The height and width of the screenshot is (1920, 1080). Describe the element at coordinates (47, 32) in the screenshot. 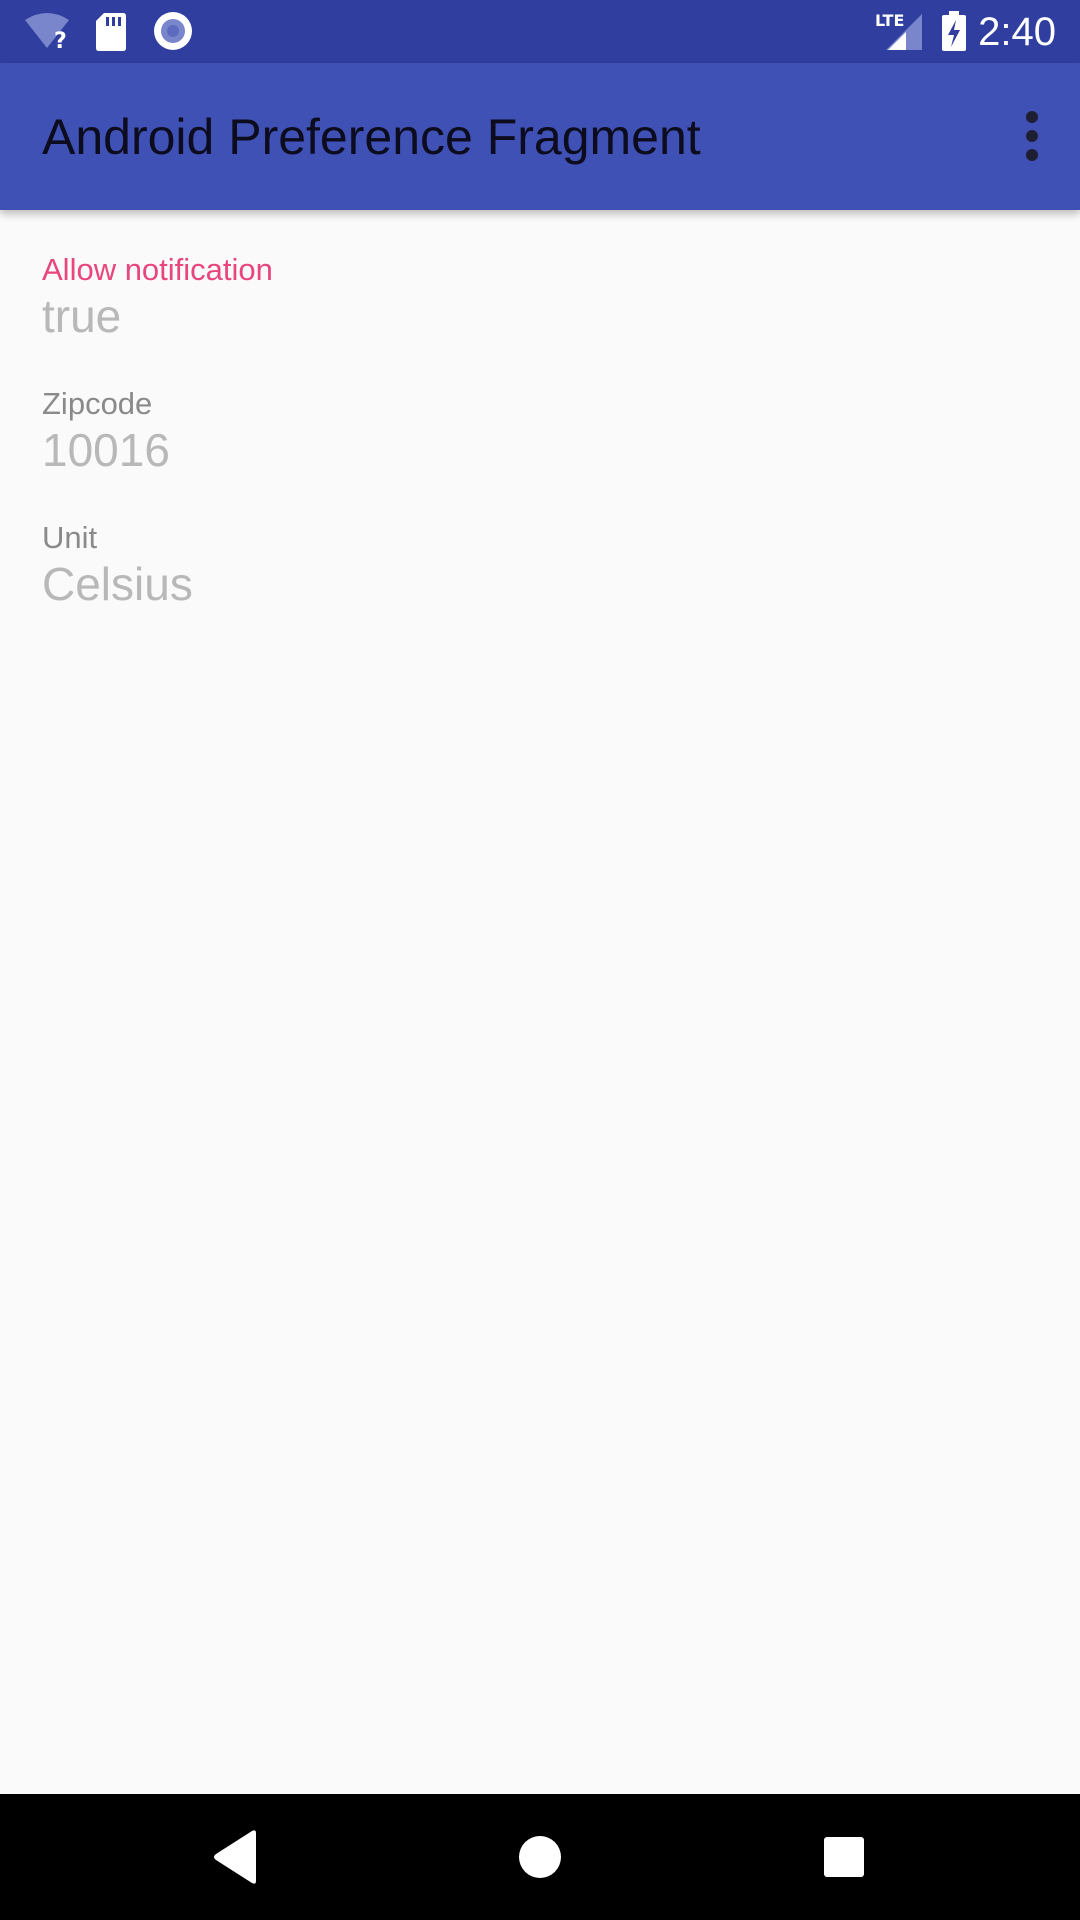

I see `wifi-unknown-icon: ?` at that location.